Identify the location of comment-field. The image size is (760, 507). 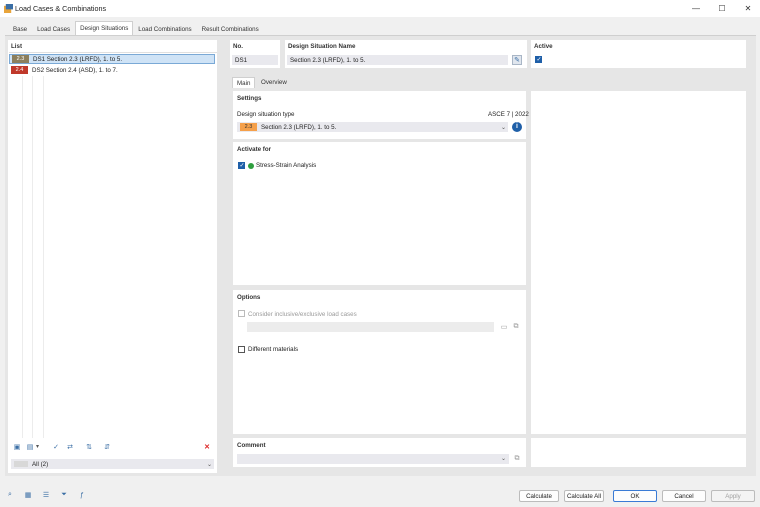
(373, 459).